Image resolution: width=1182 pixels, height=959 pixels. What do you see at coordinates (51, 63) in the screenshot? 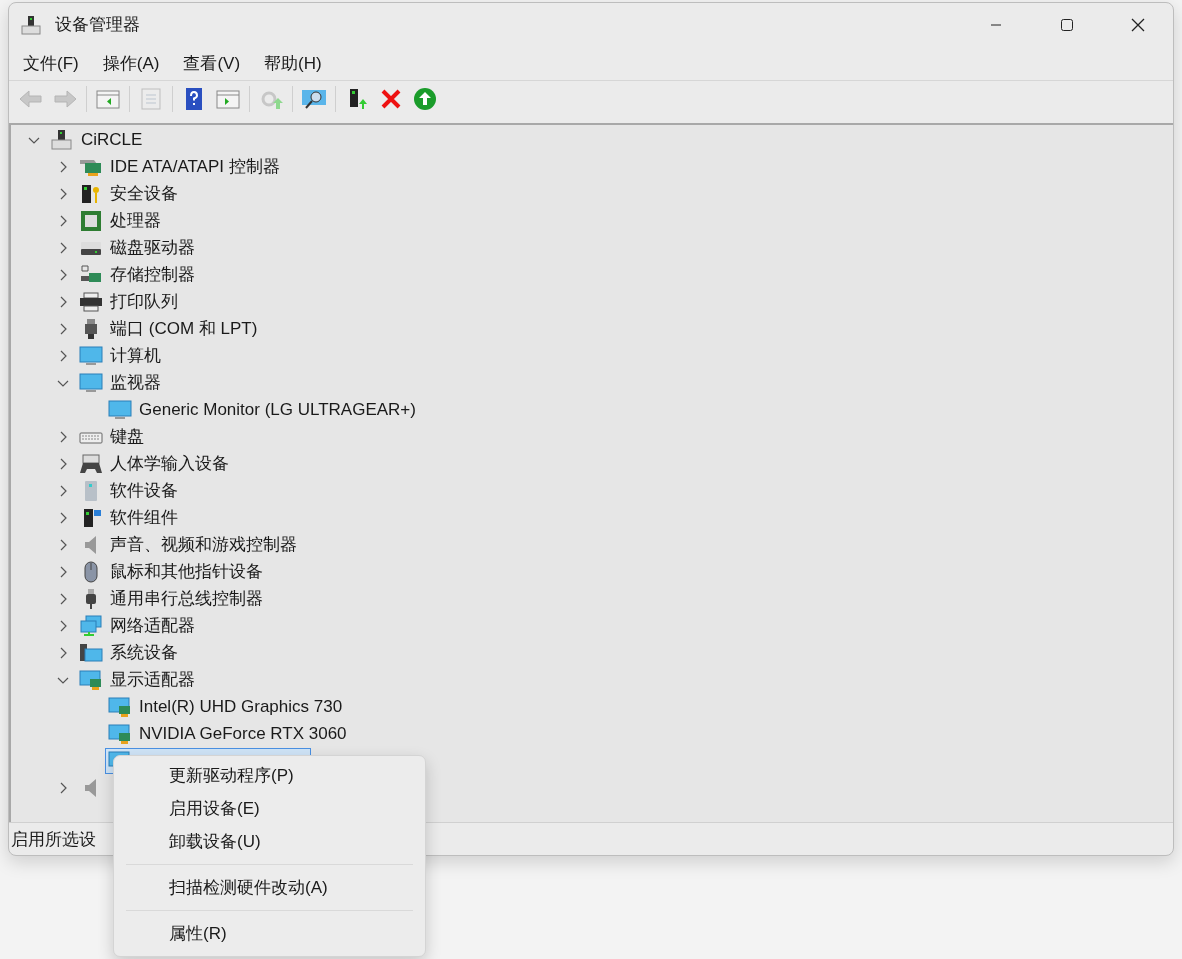
I see `menu-item: 文件(F)` at bounding box center [51, 63].